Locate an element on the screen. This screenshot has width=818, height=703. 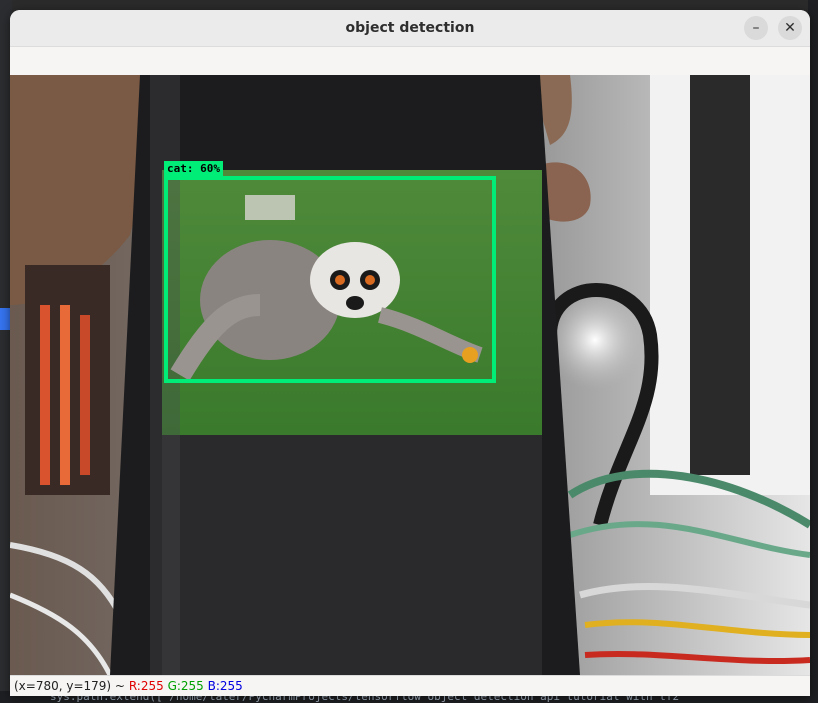
title-bar: object detection – ✕ is located at coordinates (410, 28).